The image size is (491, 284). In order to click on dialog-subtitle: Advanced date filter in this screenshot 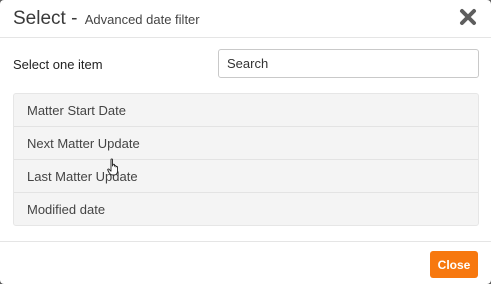, I will do `click(142, 19)`.